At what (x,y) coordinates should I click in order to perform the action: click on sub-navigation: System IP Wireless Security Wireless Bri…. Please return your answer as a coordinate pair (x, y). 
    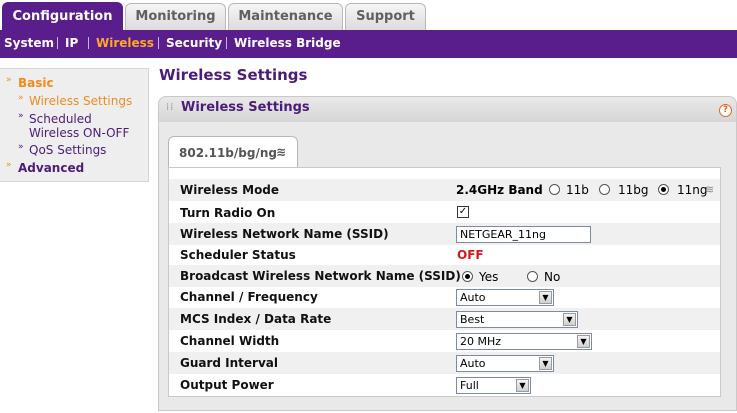
    Looking at the image, I should click on (368, 44).